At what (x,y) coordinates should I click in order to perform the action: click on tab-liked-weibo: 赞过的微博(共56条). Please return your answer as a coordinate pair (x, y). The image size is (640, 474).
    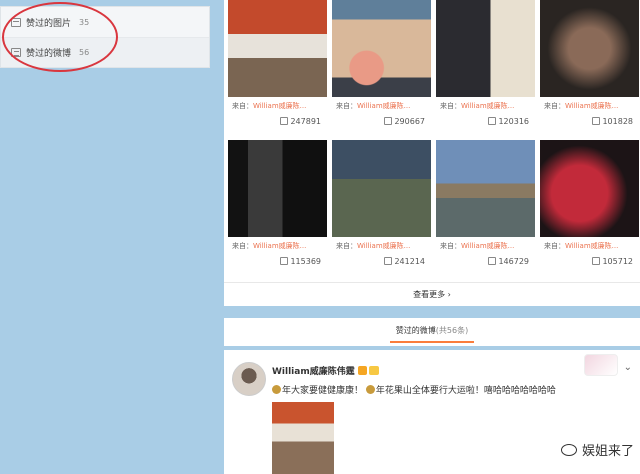
    Looking at the image, I should click on (432, 334).